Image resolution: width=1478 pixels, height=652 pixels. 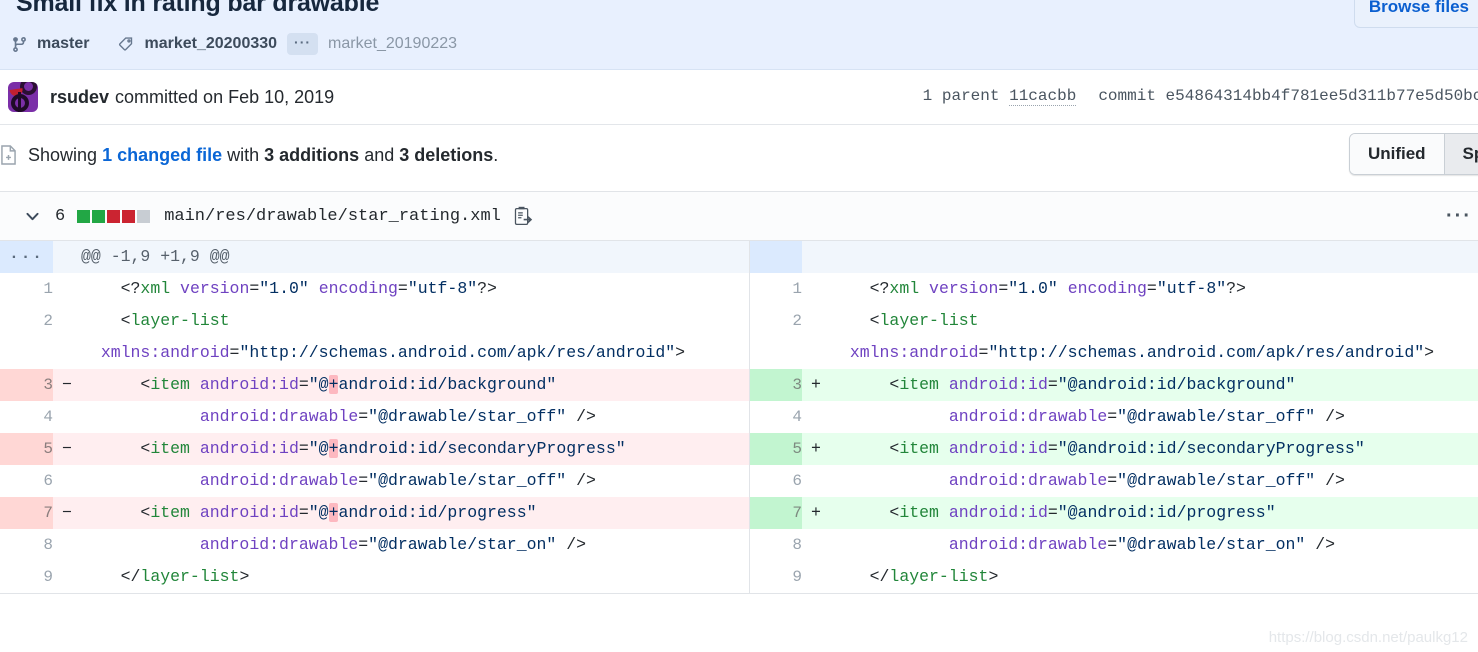 What do you see at coordinates (63, 154) in the screenshot?
I see `showing-label: Showing` at bounding box center [63, 154].